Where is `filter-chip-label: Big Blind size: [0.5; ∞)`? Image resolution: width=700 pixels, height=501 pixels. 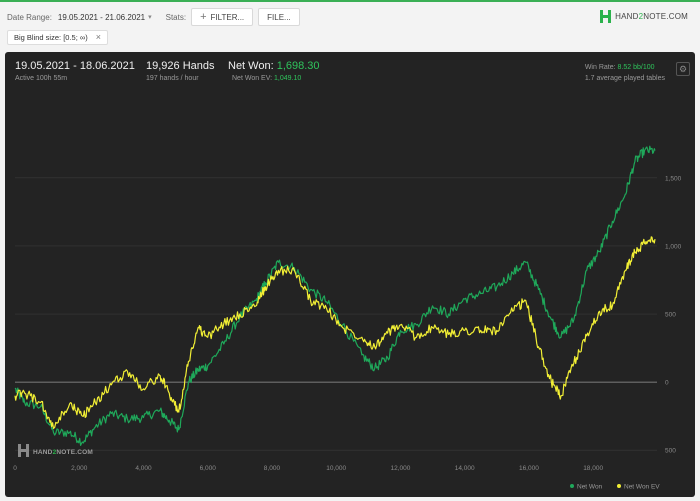 filter-chip-label: Big Blind size: [0.5; ∞) is located at coordinates (51, 37).